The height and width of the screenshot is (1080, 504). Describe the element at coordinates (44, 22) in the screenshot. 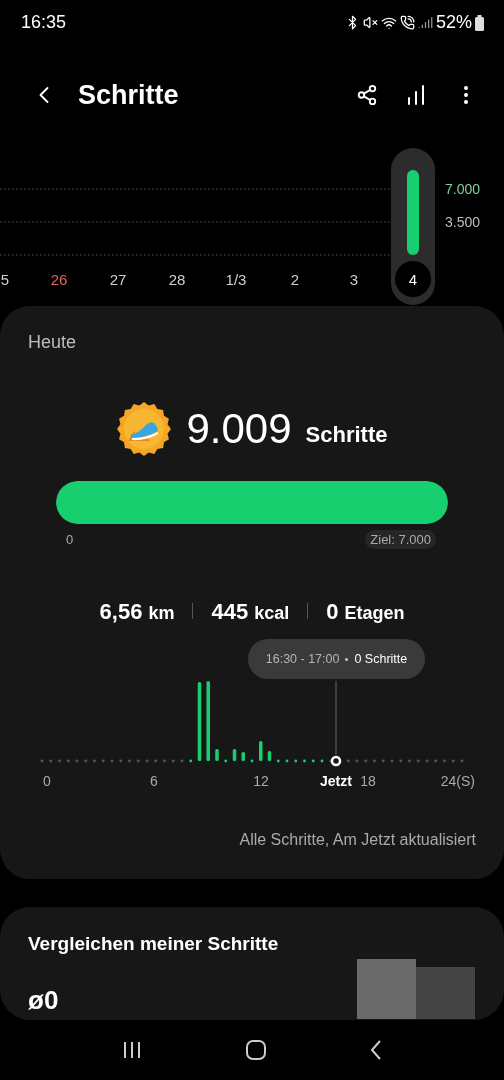

I see `status-time: 16:35` at that location.